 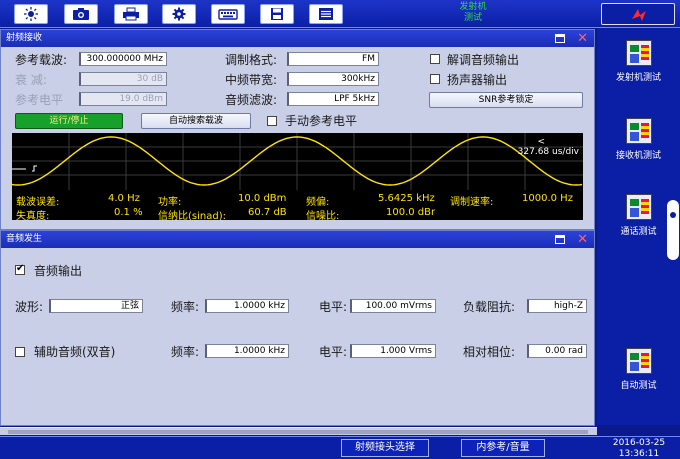 I want to click on audio-filter-field: LPF 5kHz, so click(x=333, y=99).